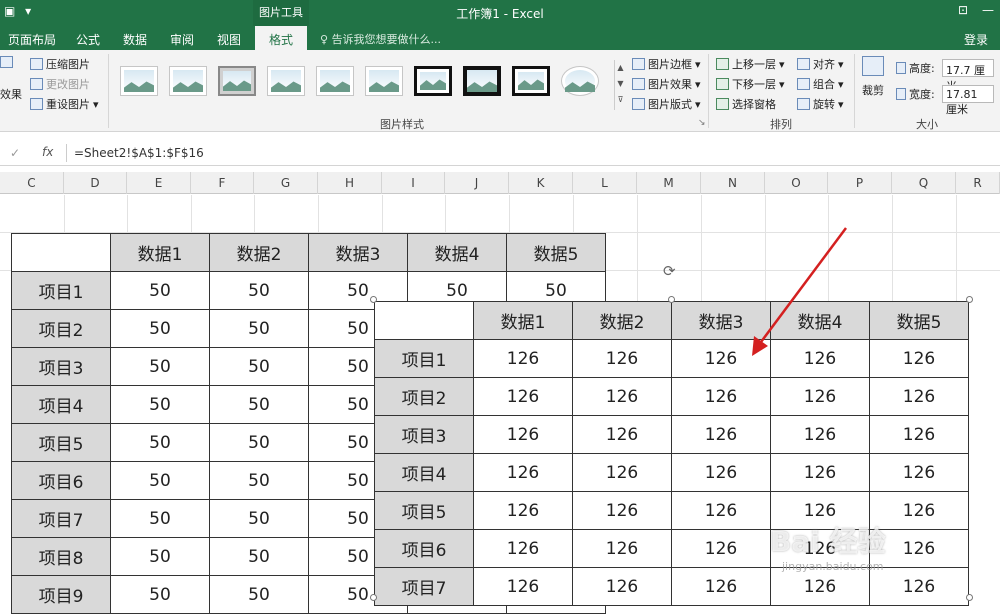 The image size is (1000, 614). Describe the element at coordinates (828, 541) in the screenshot. I see `watermark-logo: Bai 经验` at that location.